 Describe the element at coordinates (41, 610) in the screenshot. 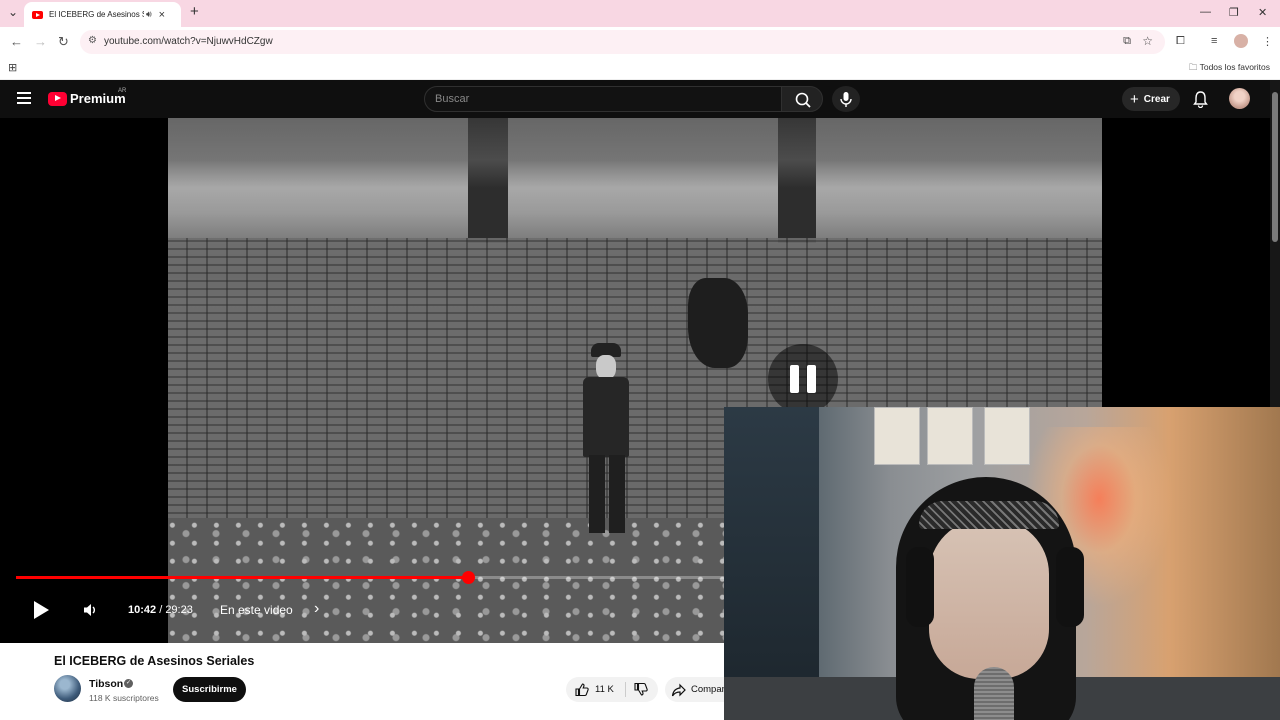

I see `play-icon` at that location.